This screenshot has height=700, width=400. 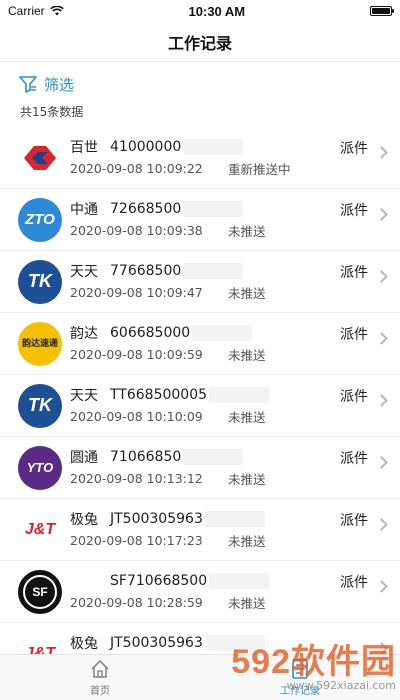 I want to click on record-row: 韵达速递 韵达 606685000 派件 2020-09-08 10:09:59 未推送, so click(x=200, y=344).